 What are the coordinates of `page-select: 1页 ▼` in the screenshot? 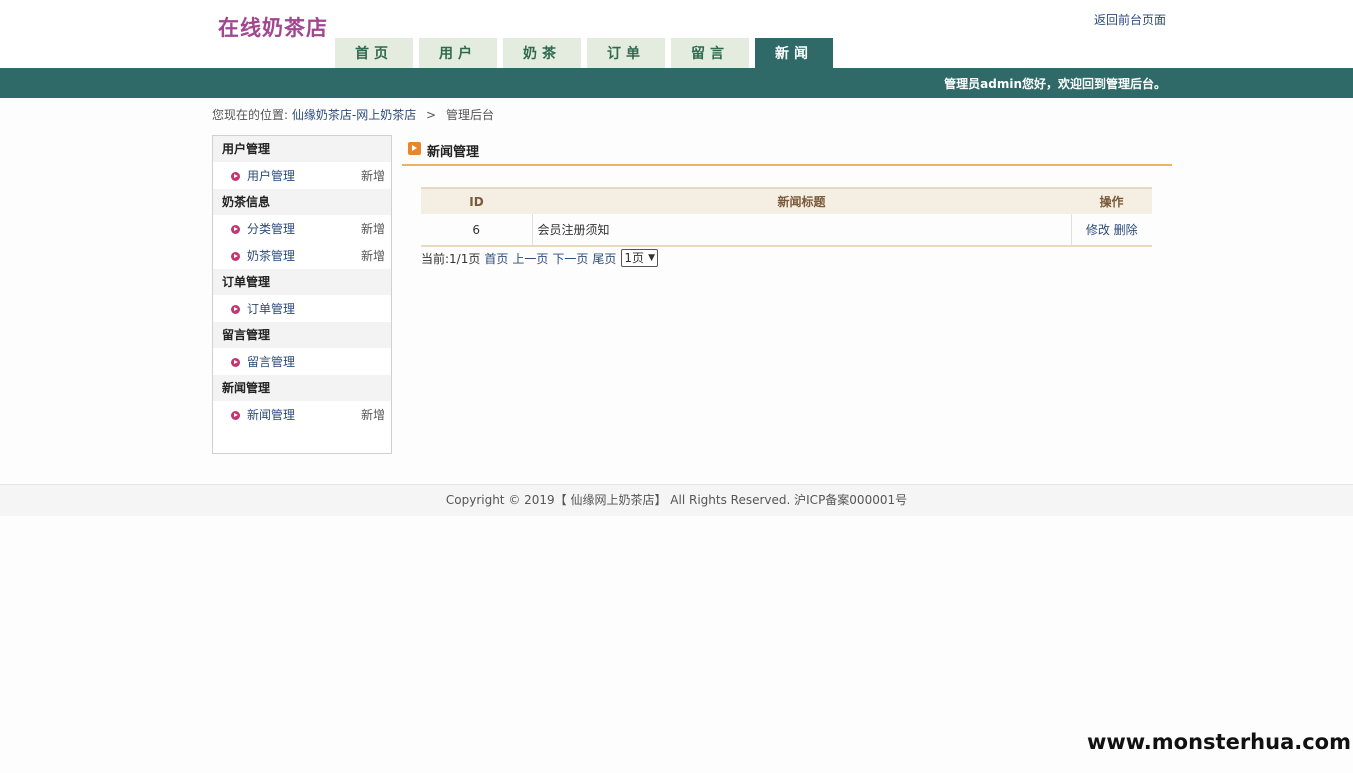 It's located at (639, 258).